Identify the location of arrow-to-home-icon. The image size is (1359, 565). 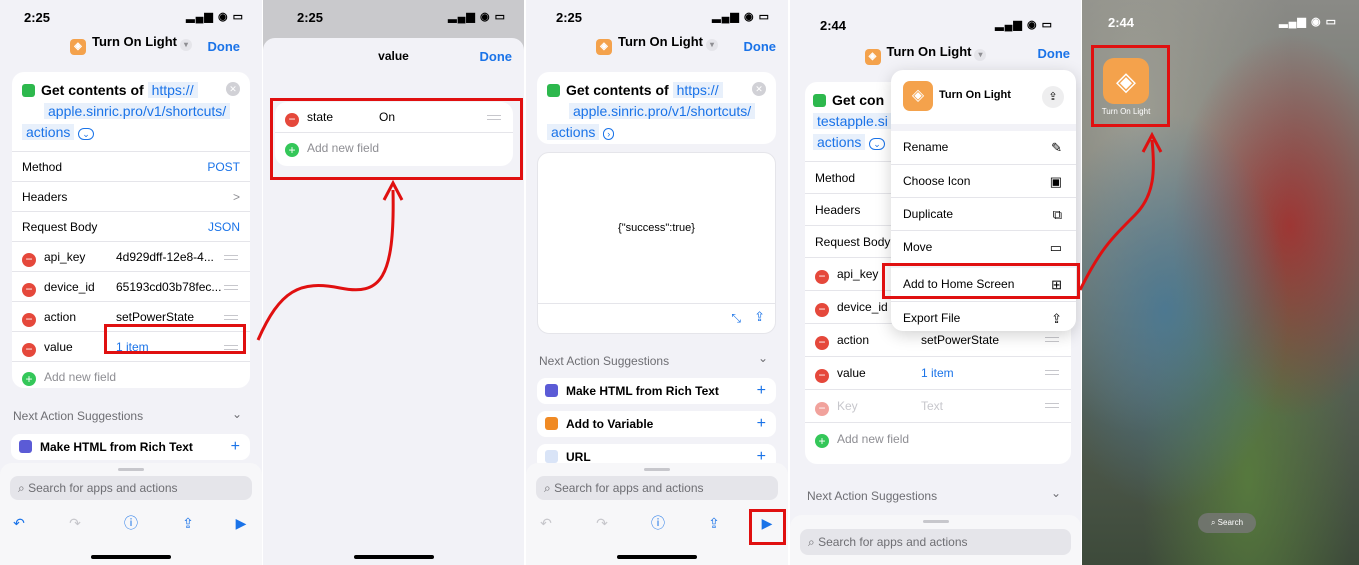
(1116, 215).